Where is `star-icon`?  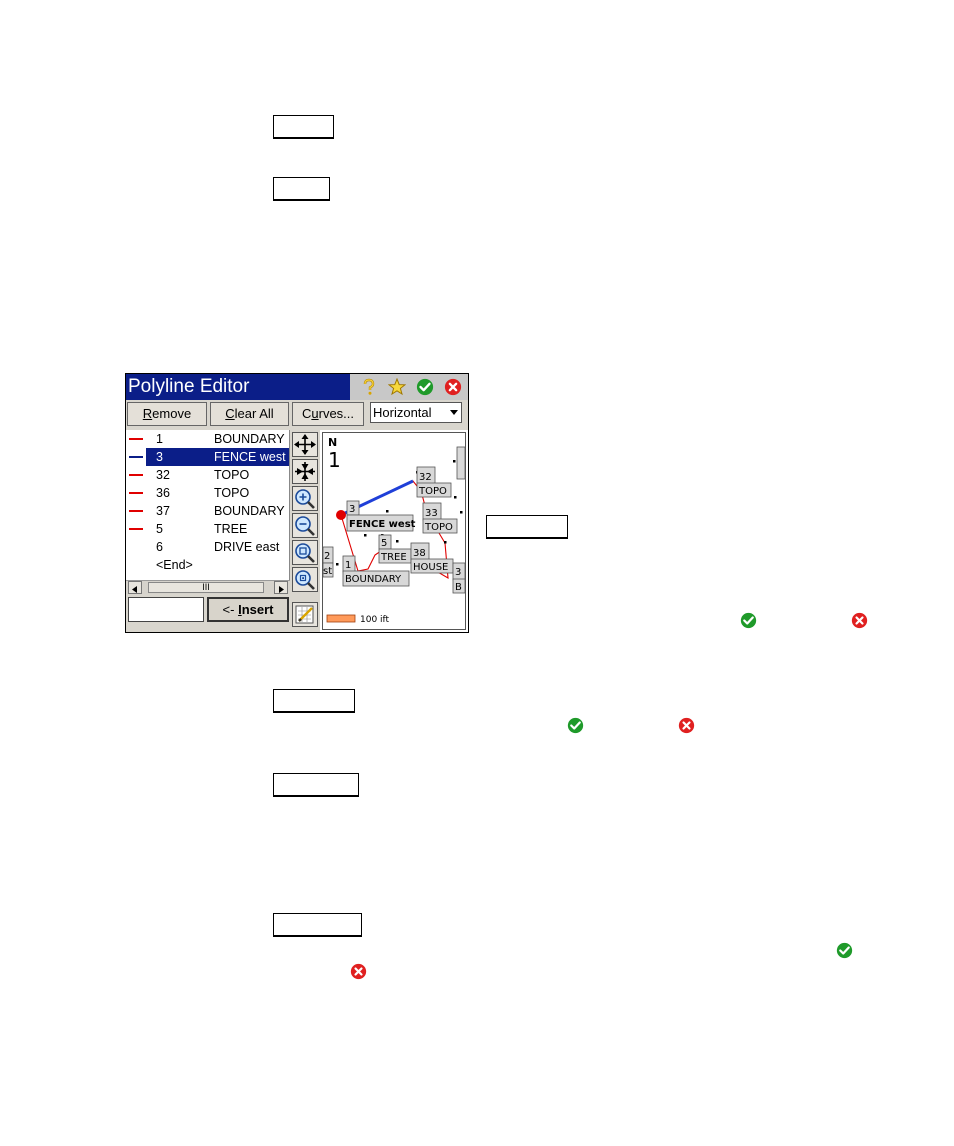 star-icon is located at coordinates (397, 387).